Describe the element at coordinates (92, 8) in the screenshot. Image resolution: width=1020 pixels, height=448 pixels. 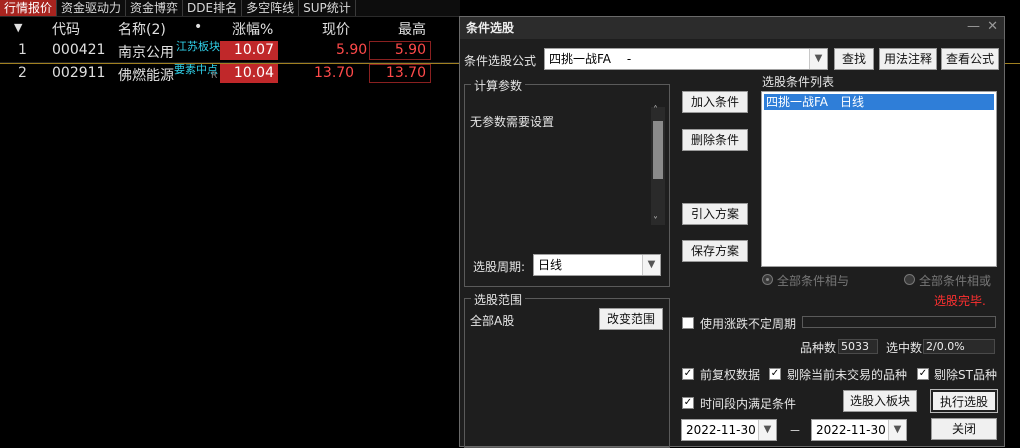
I see `tab-fund-drive: 资金驱动力` at that location.